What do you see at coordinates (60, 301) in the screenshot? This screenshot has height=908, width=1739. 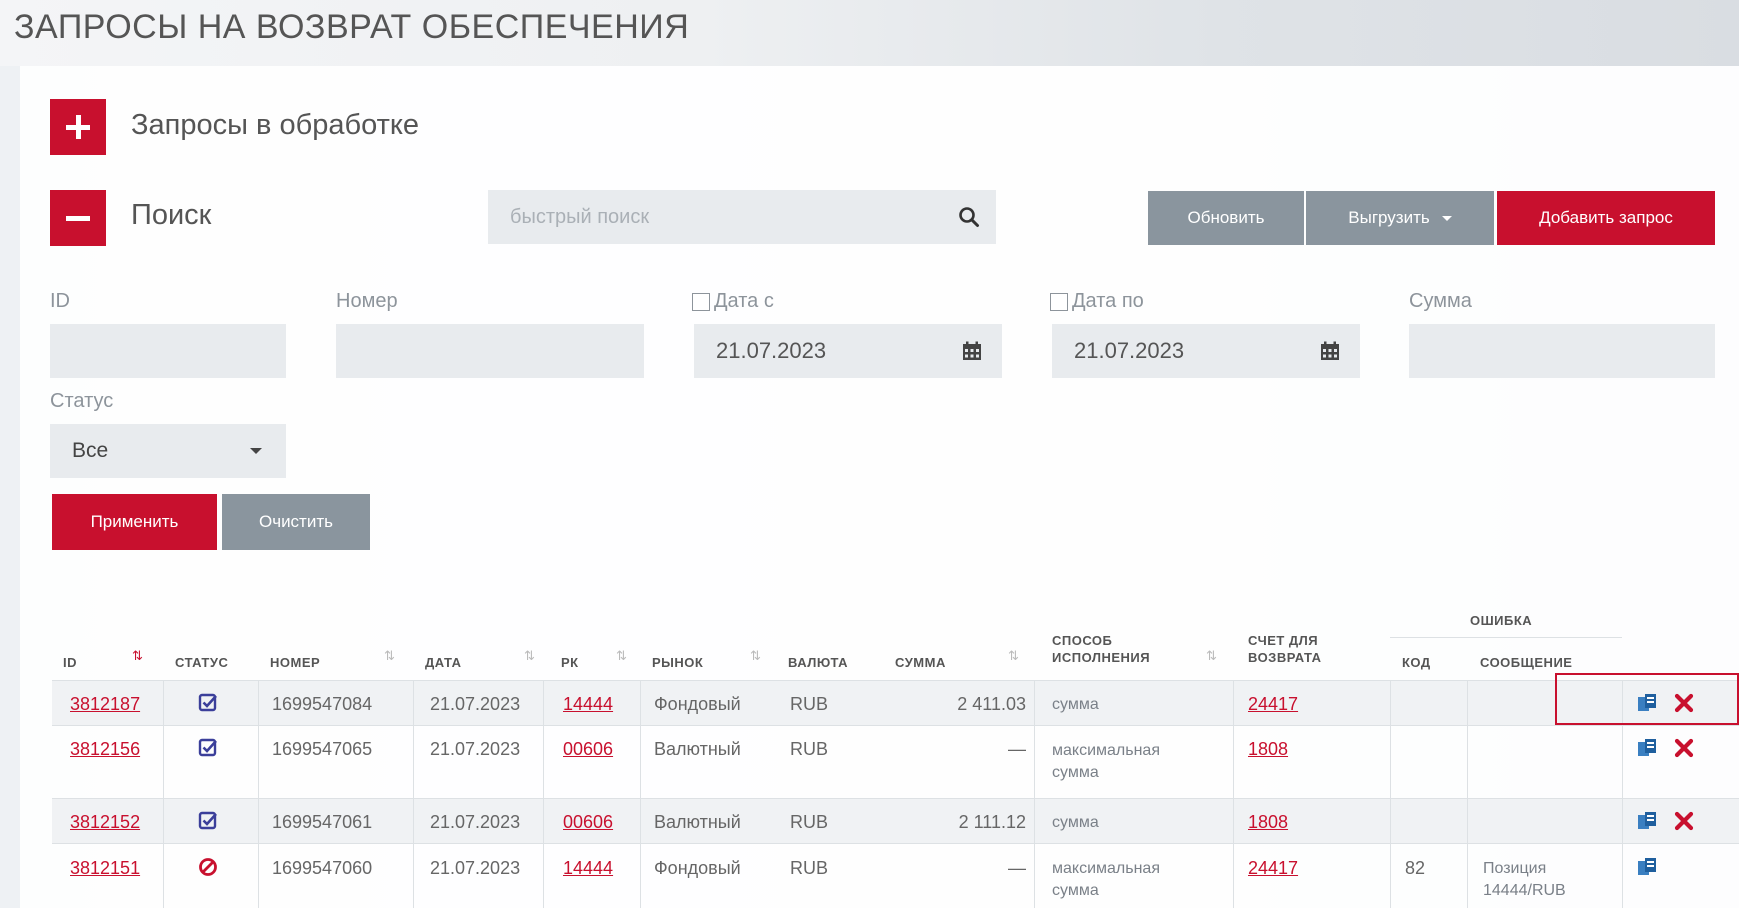 I see `filter-id-label: ID` at bounding box center [60, 301].